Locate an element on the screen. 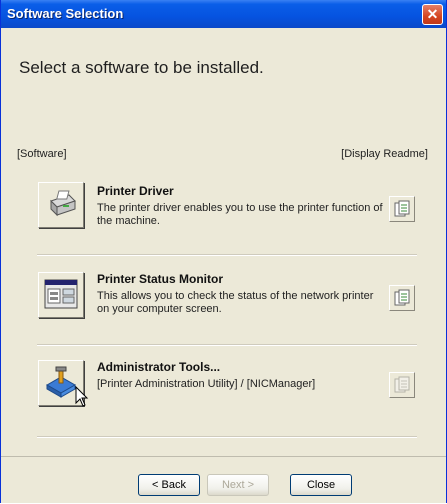  button-bar: < Back Next > Close is located at coordinates (223, 479).